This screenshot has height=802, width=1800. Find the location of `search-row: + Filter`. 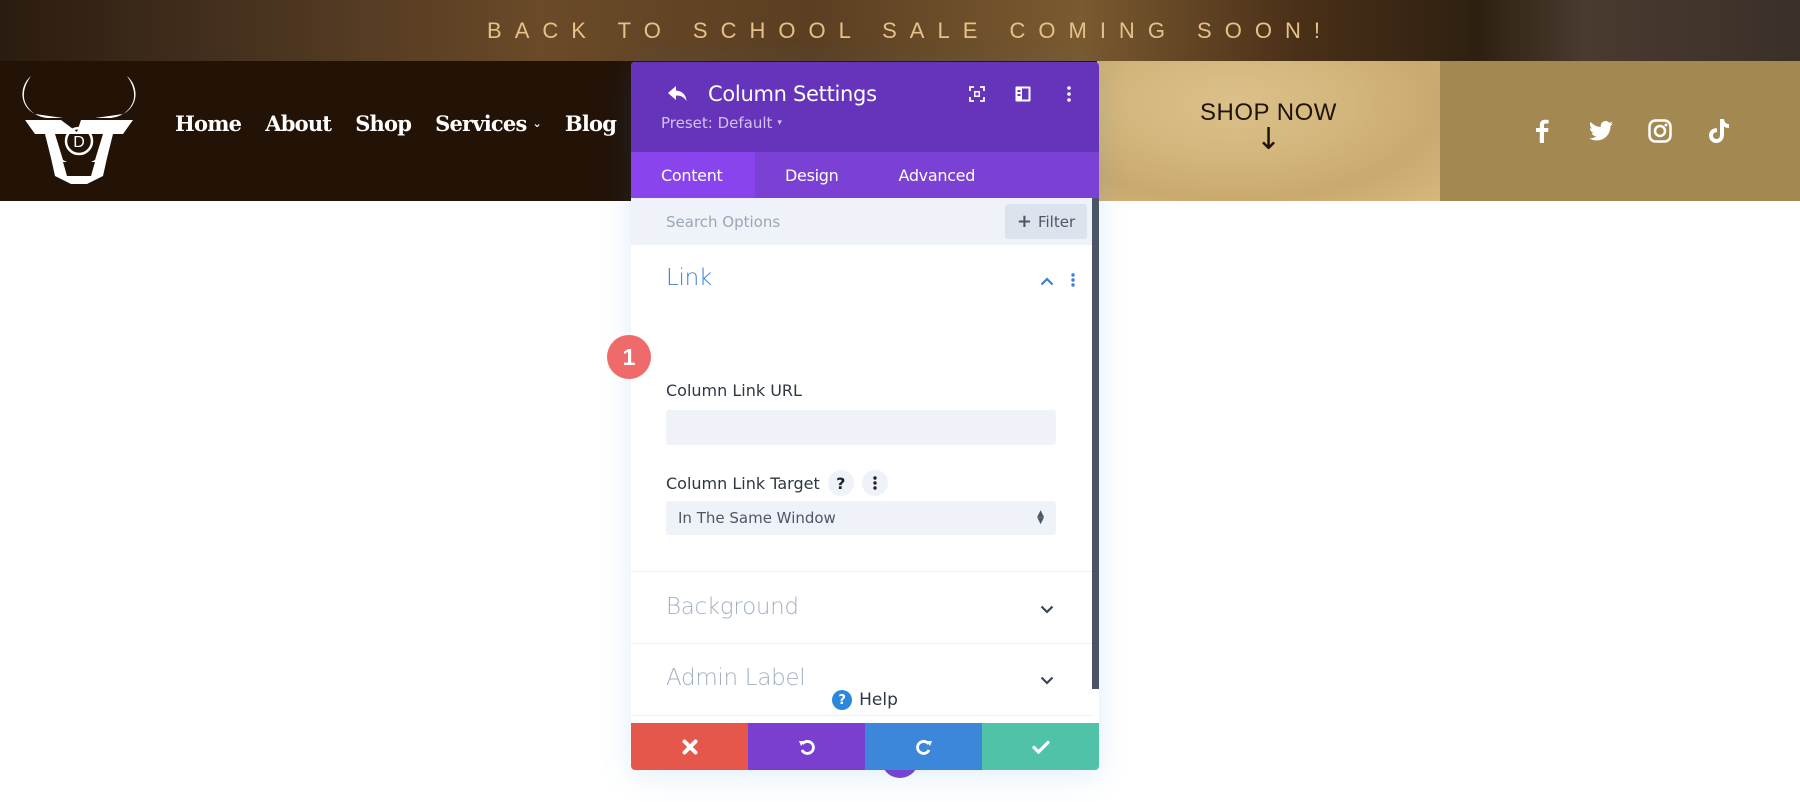

search-row: + Filter is located at coordinates (861, 221).